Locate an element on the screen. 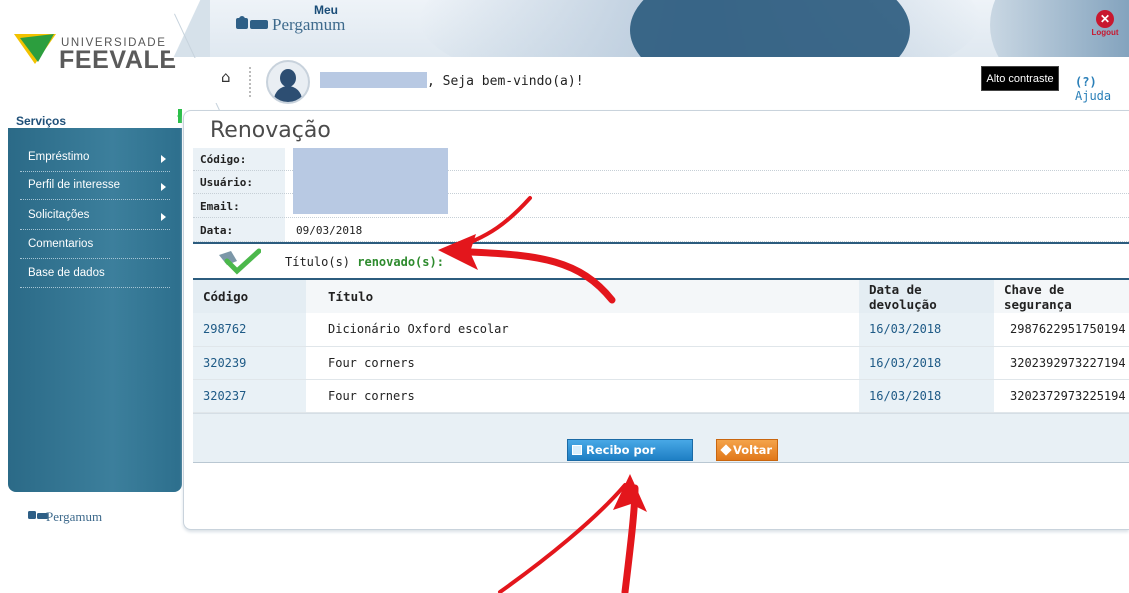 The width and height of the screenshot is (1129, 593). renewal-message: Título(s) renovado(s): is located at coordinates (364, 262).